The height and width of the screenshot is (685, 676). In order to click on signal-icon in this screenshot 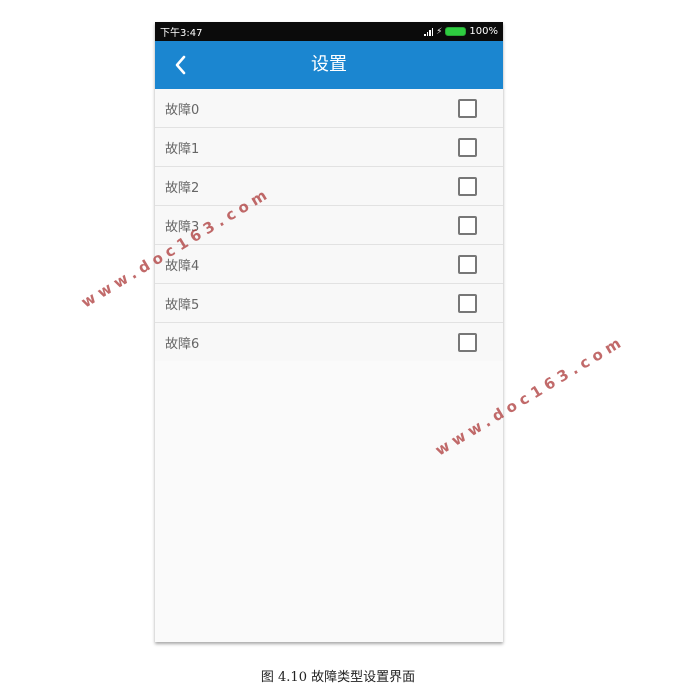, I will do `click(429, 31)`.